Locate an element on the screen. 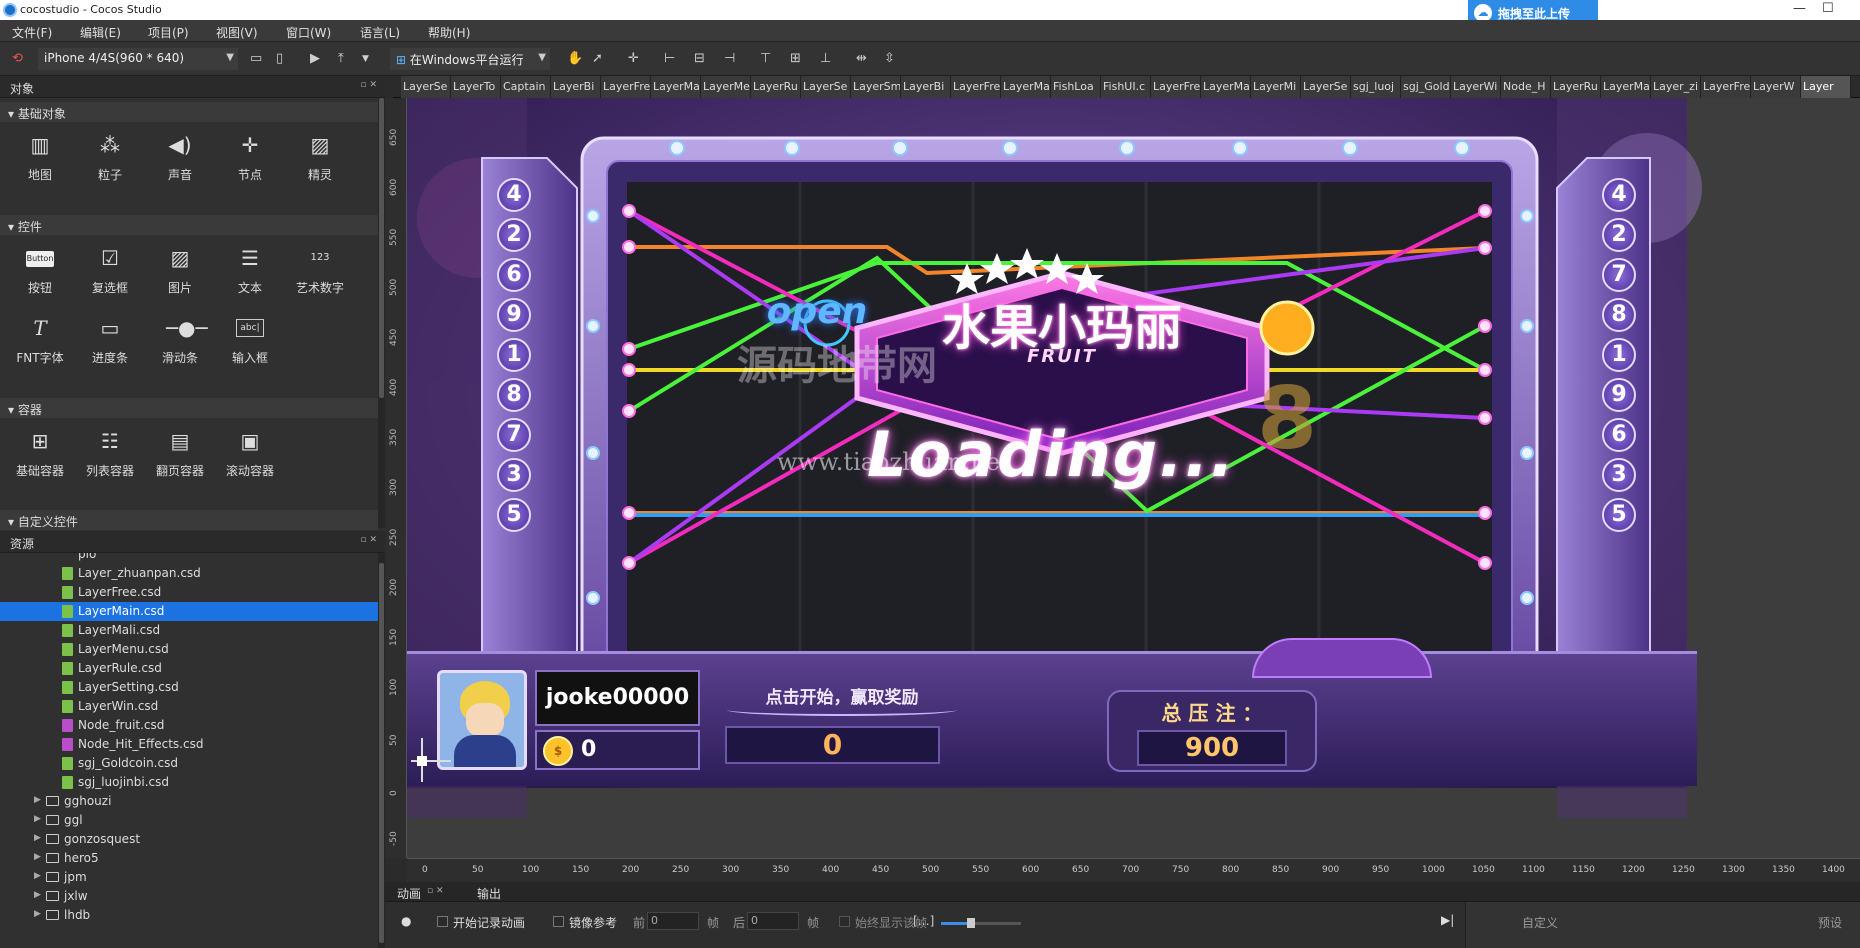  doc-tab: sgj_Gold is located at coordinates (1426, 87).